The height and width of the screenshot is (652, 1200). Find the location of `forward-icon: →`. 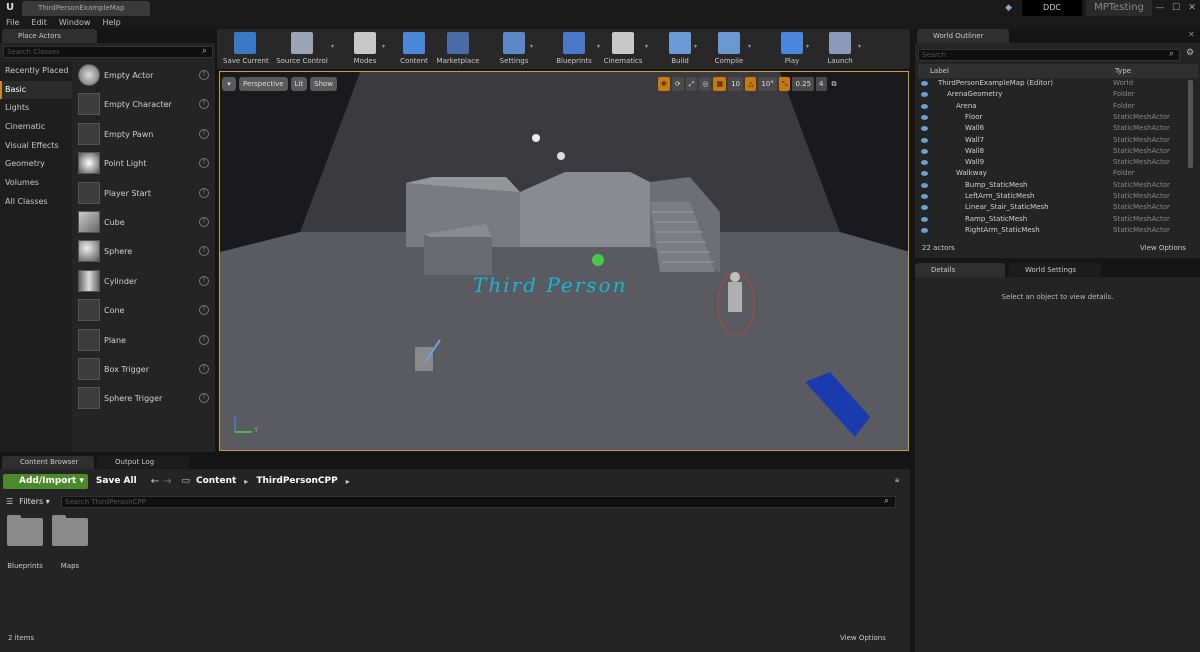

forward-icon: → is located at coordinates (167, 481).